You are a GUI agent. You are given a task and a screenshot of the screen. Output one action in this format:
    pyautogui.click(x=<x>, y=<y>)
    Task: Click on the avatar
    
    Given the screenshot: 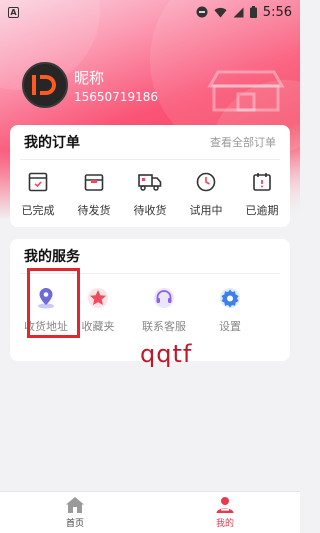 What is the action you would take?
    pyautogui.click(x=45, y=85)
    